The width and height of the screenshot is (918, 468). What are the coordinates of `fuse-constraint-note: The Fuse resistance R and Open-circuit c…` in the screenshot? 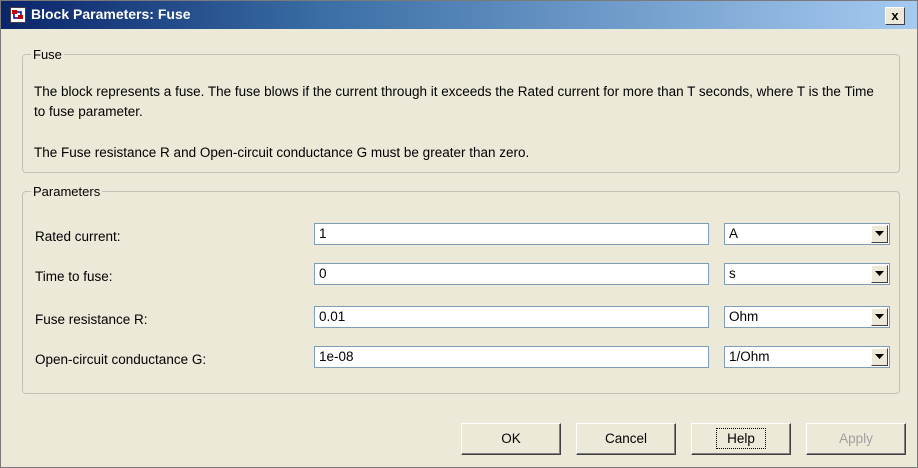 It's located at (282, 152).